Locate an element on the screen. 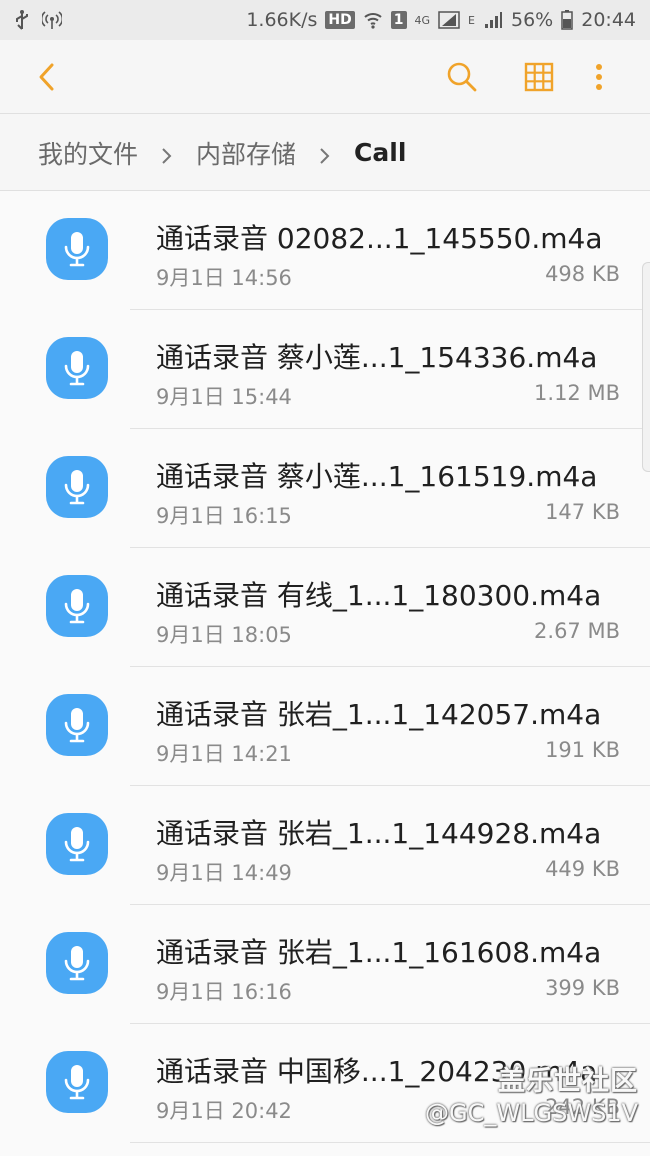 The width and height of the screenshot is (650, 1156). file-date: 9月1日 16:16 is located at coordinates (224, 992).